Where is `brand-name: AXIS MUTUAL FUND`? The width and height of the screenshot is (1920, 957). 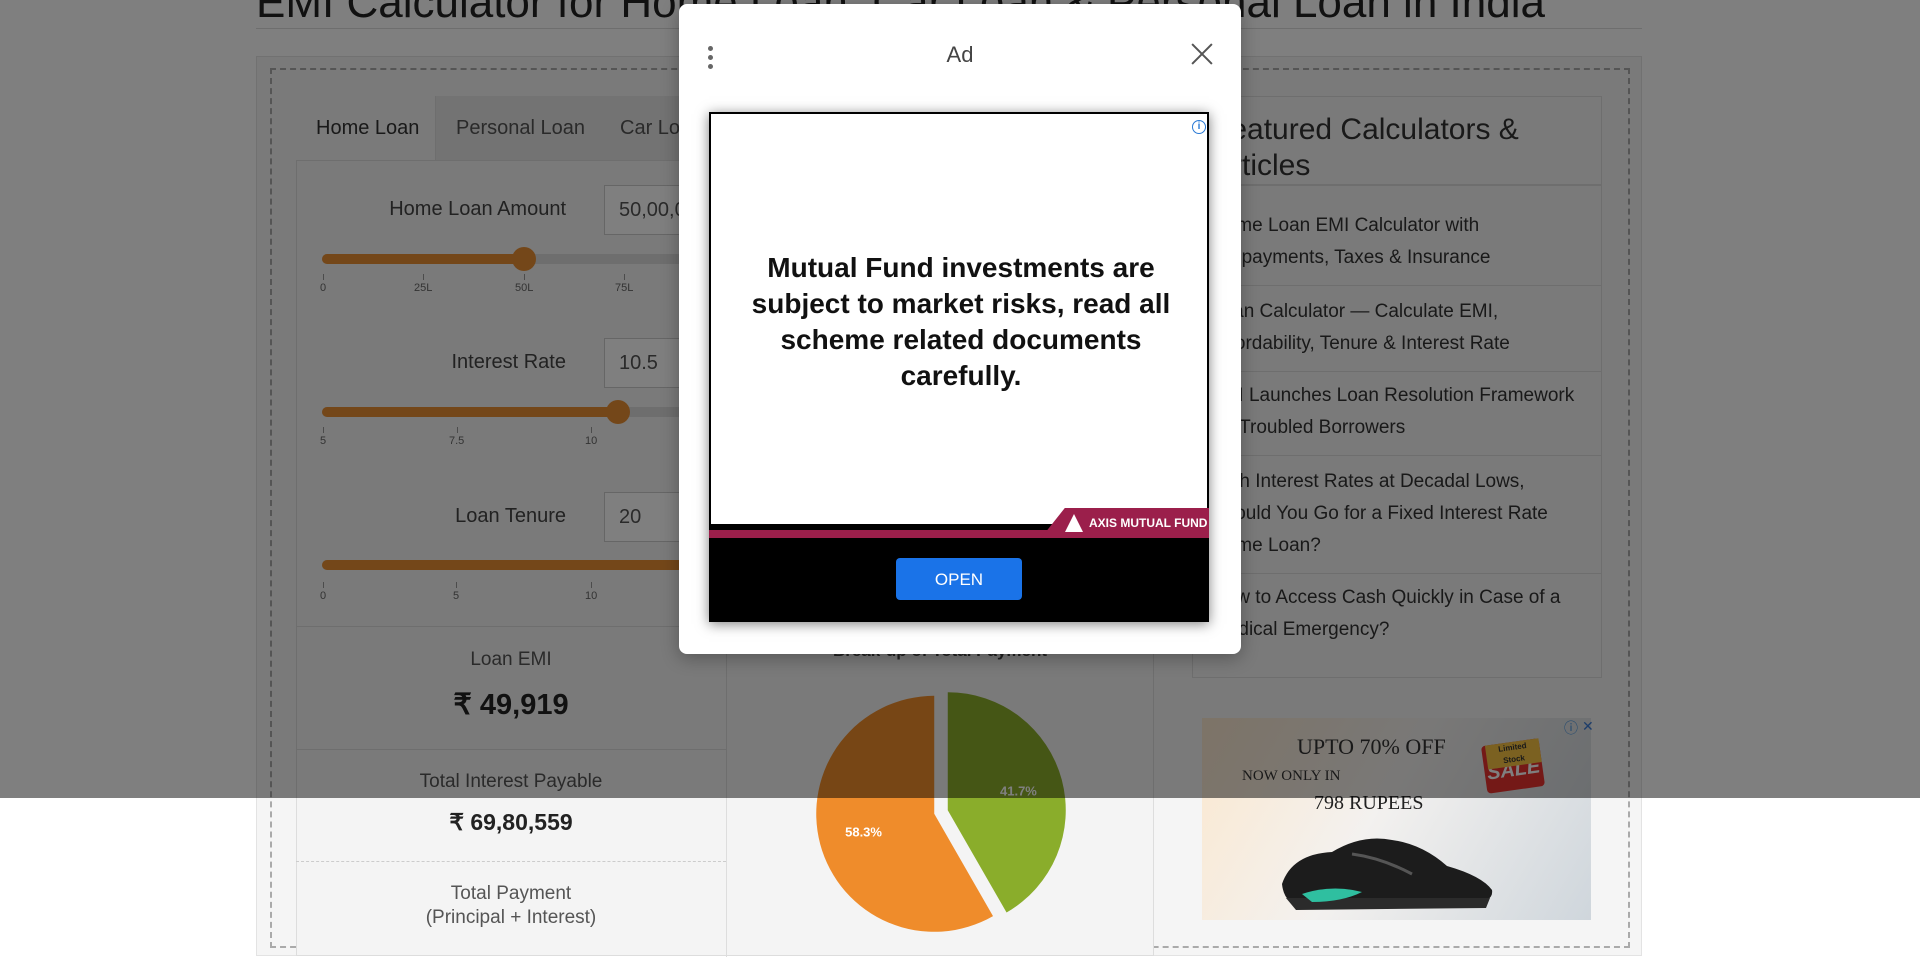
brand-name: AXIS MUTUAL FUND is located at coordinates (1148, 523).